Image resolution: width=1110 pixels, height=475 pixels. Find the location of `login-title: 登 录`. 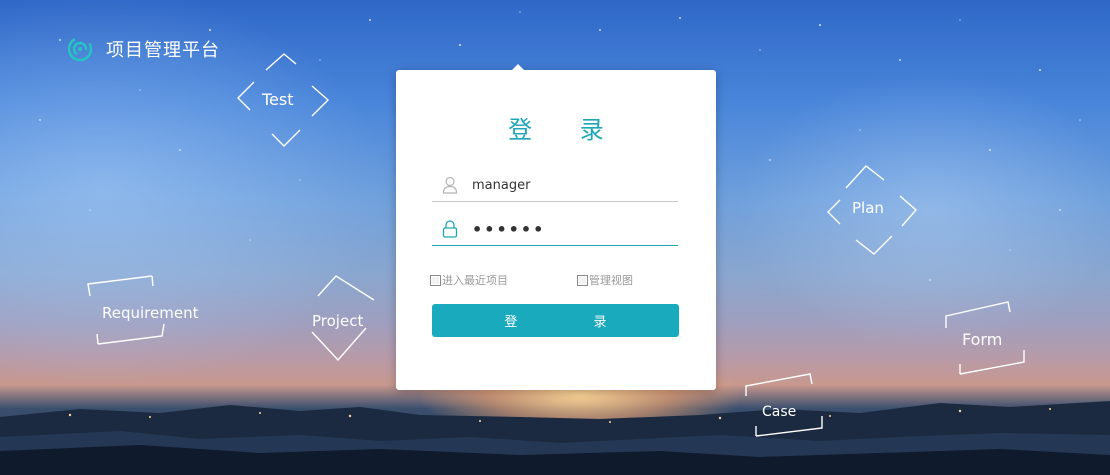

login-title: 登 录 is located at coordinates (566, 130).